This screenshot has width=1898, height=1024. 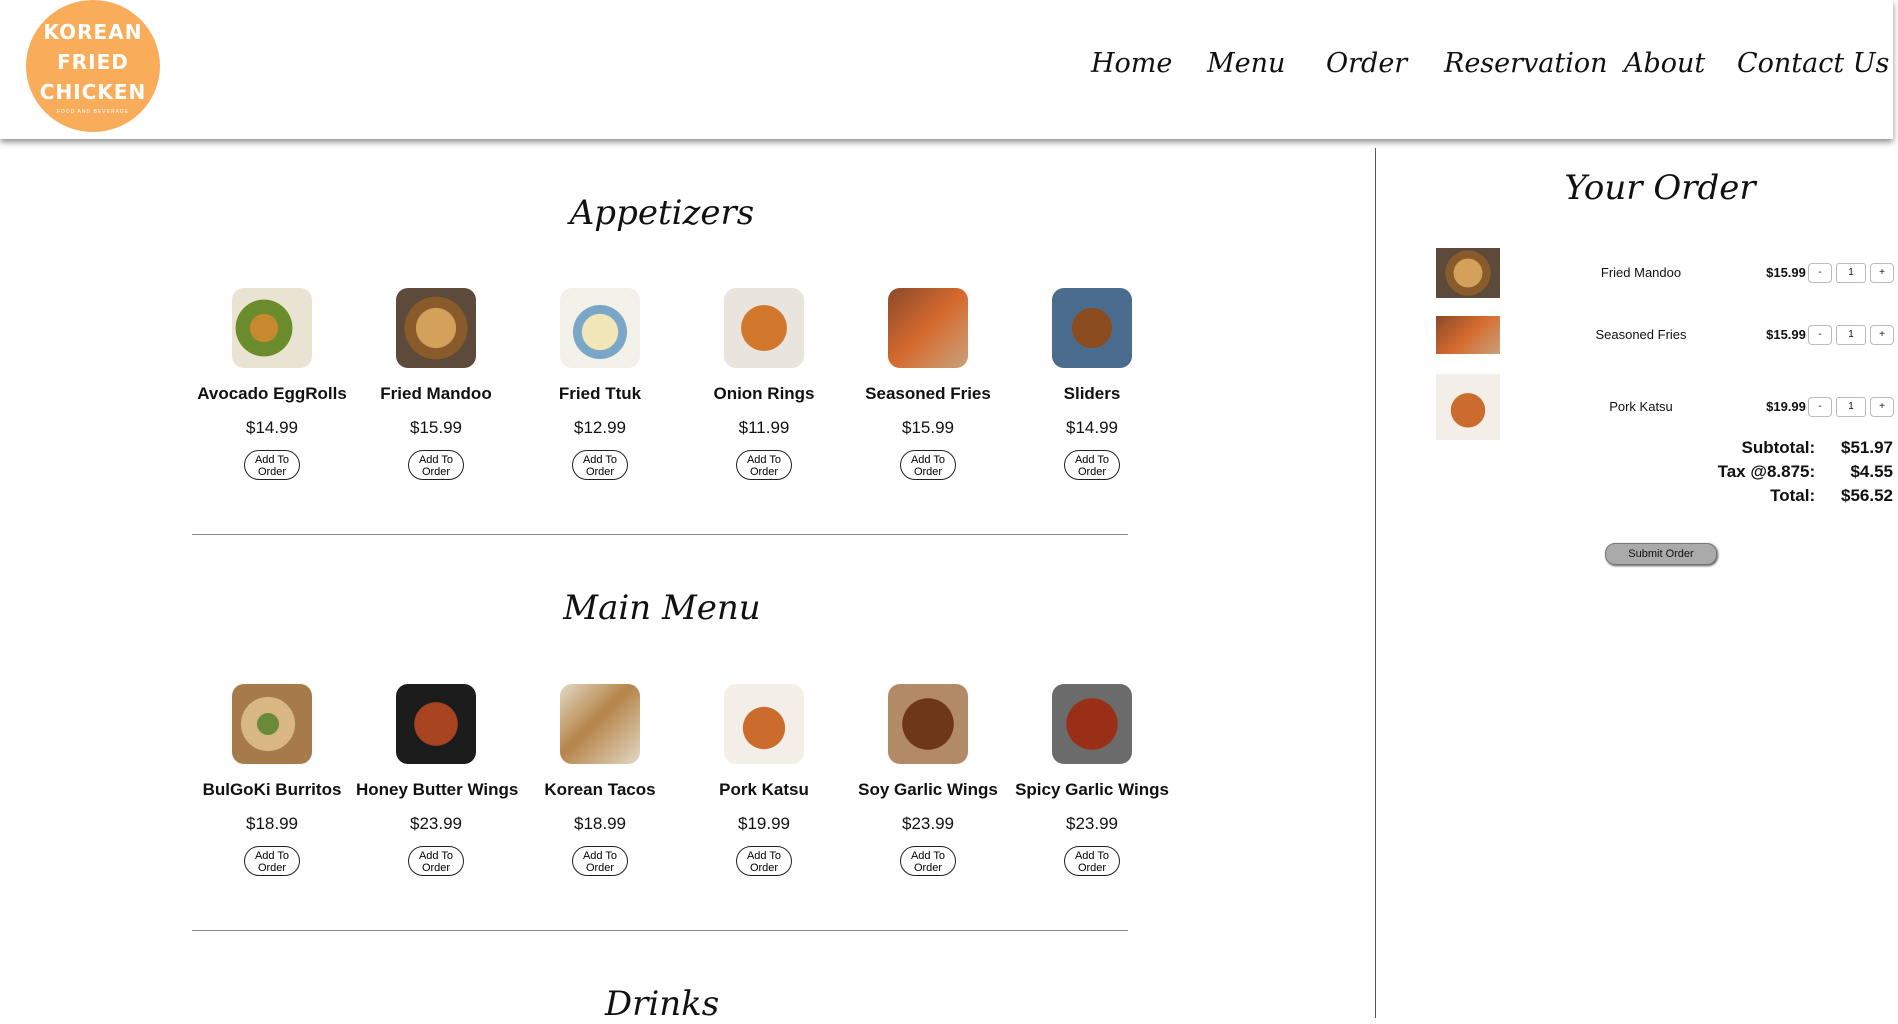 I want to click on menu-item-name: Avocado EggRolls, so click(x=272, y=393).